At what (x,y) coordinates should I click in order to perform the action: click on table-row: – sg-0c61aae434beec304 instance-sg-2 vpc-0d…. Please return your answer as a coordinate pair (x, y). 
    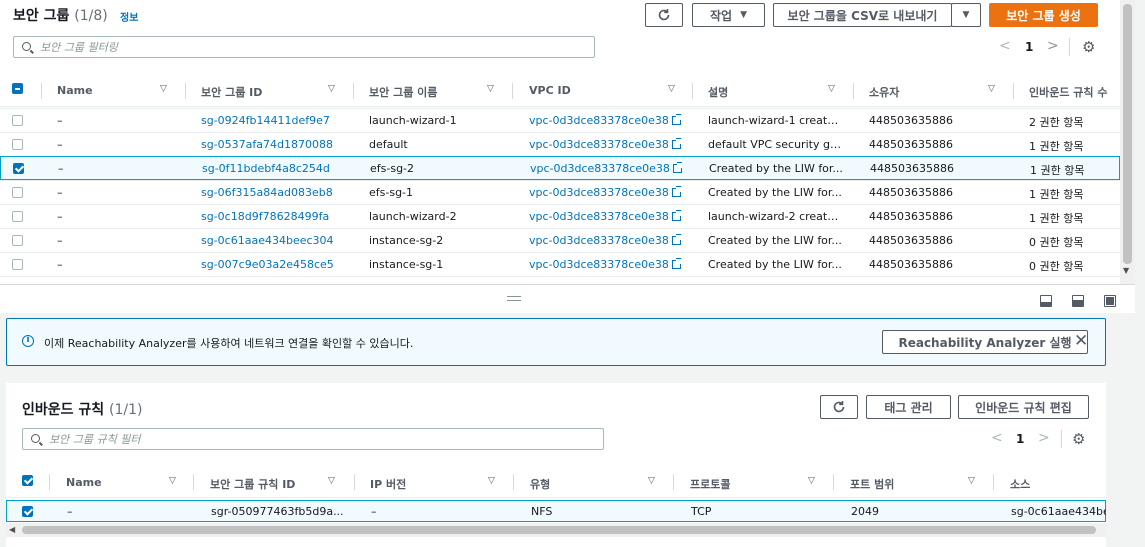
    Looking at the image, I should click on (560, 240).